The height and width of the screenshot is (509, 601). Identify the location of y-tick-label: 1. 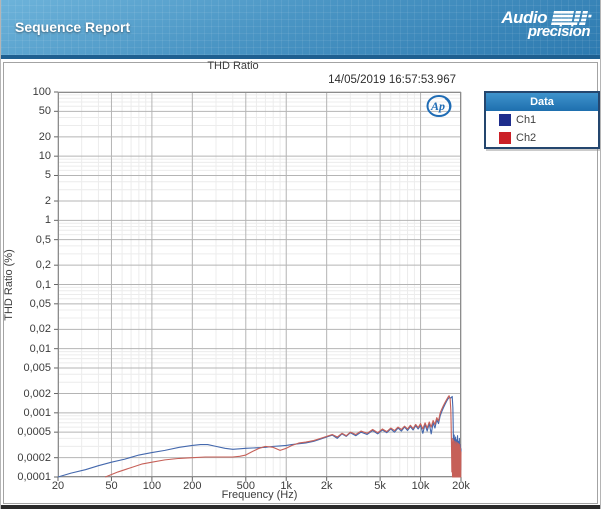
(47, 220).